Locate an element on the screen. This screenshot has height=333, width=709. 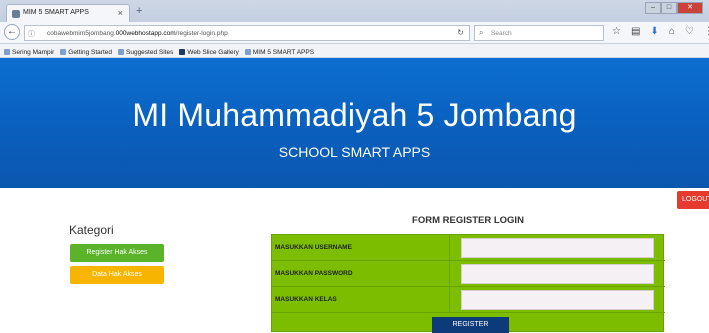
home-icon: ⌂ is located at coordinates (672, 31).